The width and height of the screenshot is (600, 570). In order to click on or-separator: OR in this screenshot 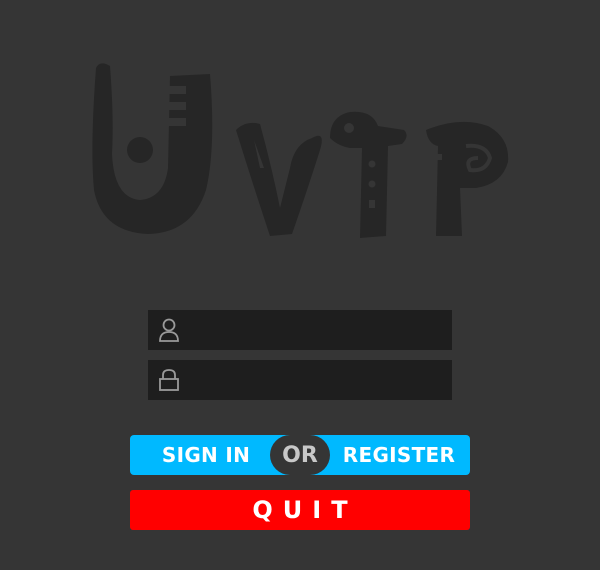, I will do `click(300, 455)`.